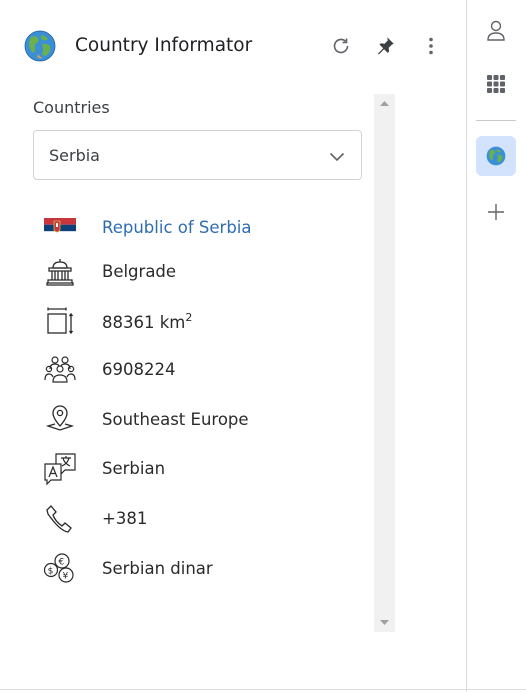  Describe the element at coordinates (125, 518) in the screenshot. I see `calling-code-text: +381` at that location.